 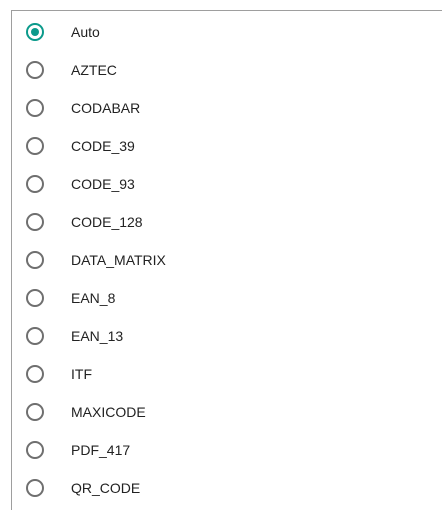 I want to click on option-ean-8: EAN_8, so click(x=227, y=298).